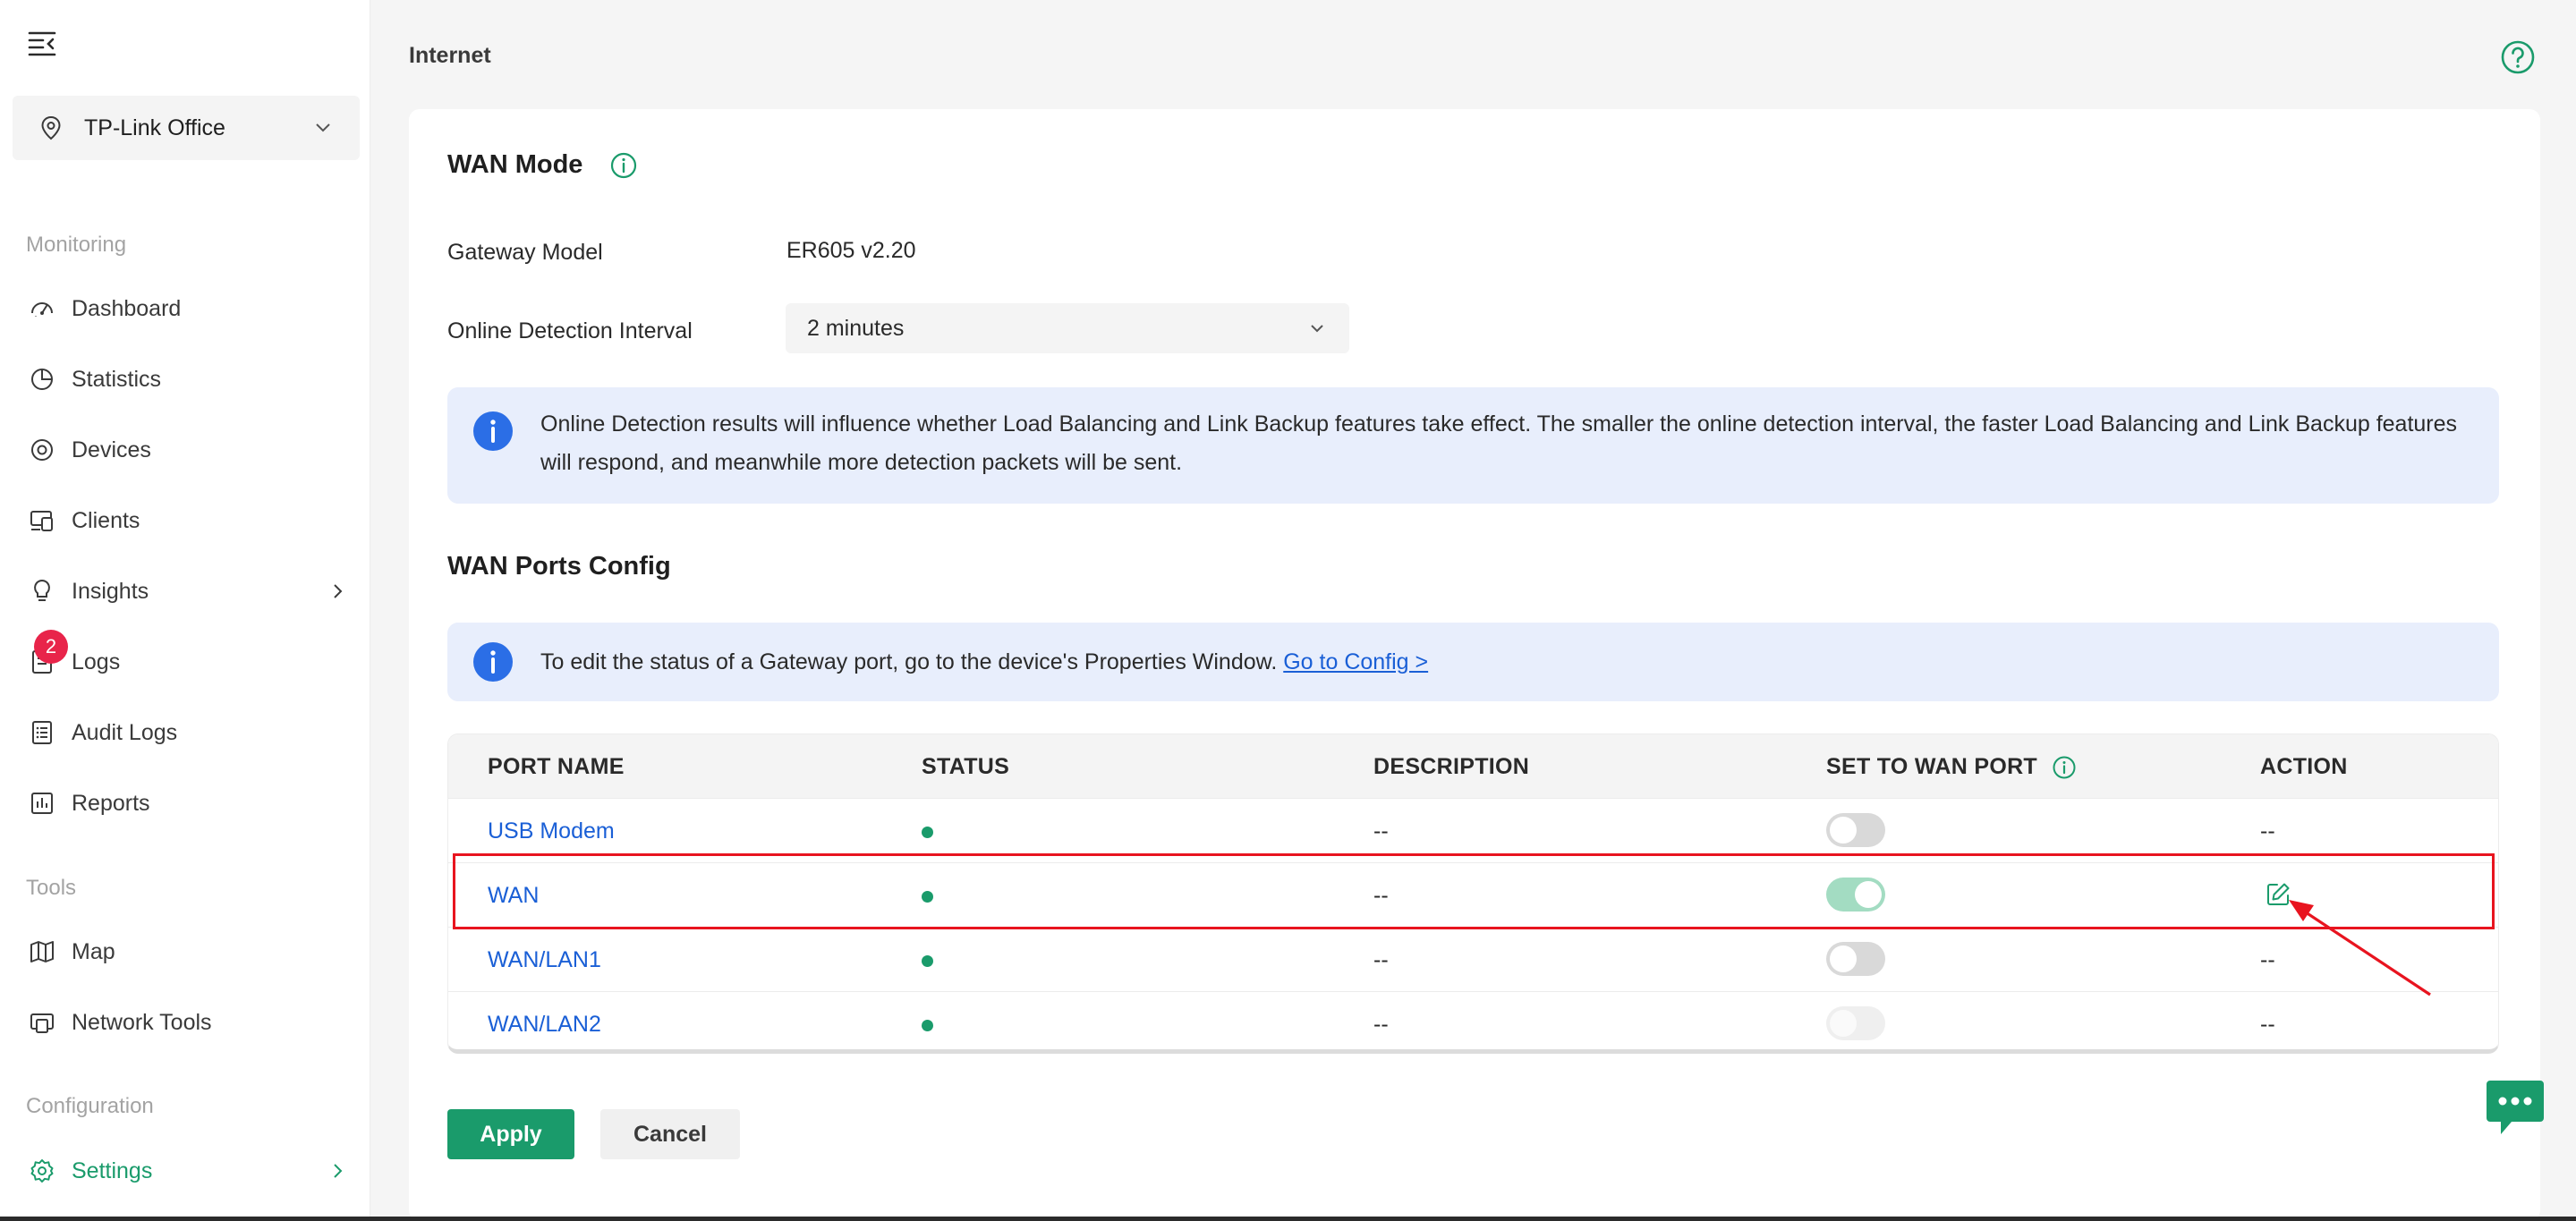 The image size is (2576, 1221). I want to click on go-to-config-link: Go to Config >, so click(1355, 662).